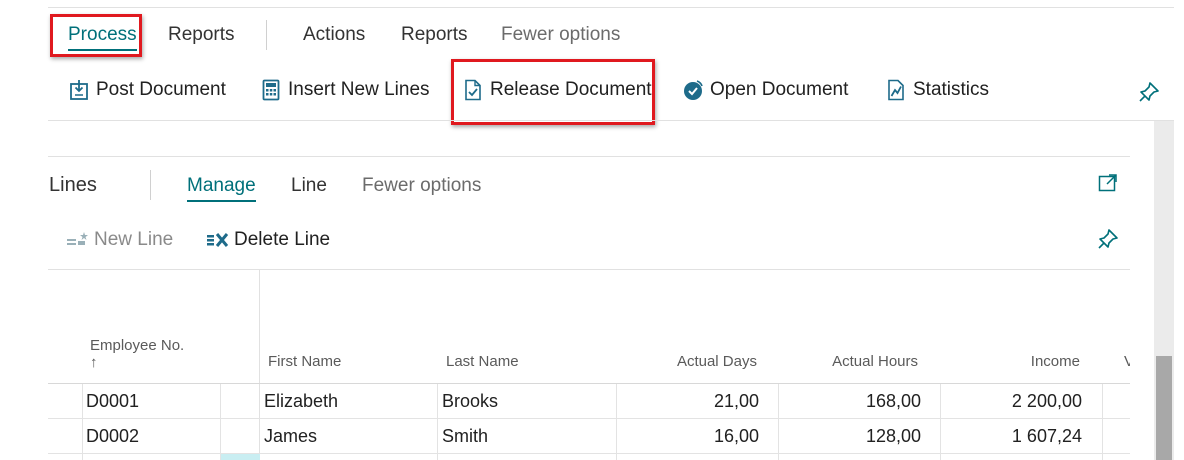 This screenshot has height=460, width=1184. Describe the element at coordinates (94, 362) in the screenshot. I see `sort-ascending-icon: ↑` at that location.